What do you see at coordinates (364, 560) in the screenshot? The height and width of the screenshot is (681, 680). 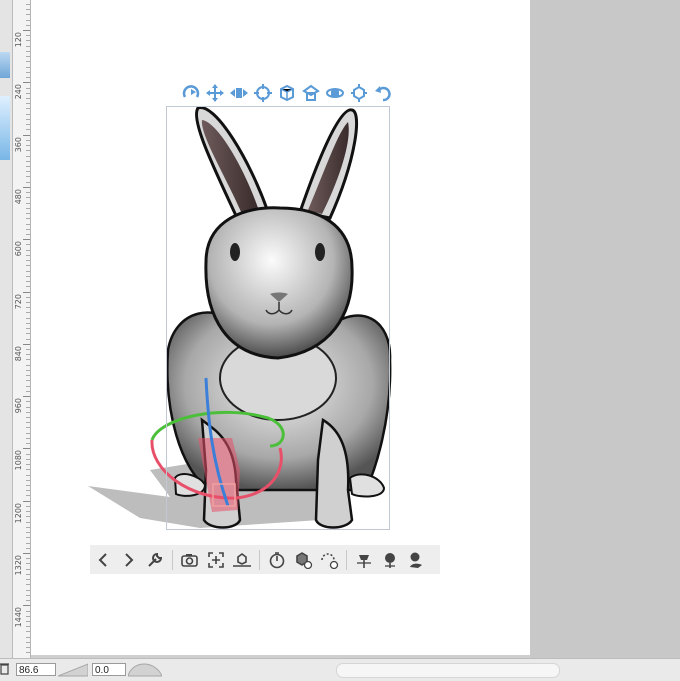 I see `pin-light-icon` at bounding box center [364, 560].